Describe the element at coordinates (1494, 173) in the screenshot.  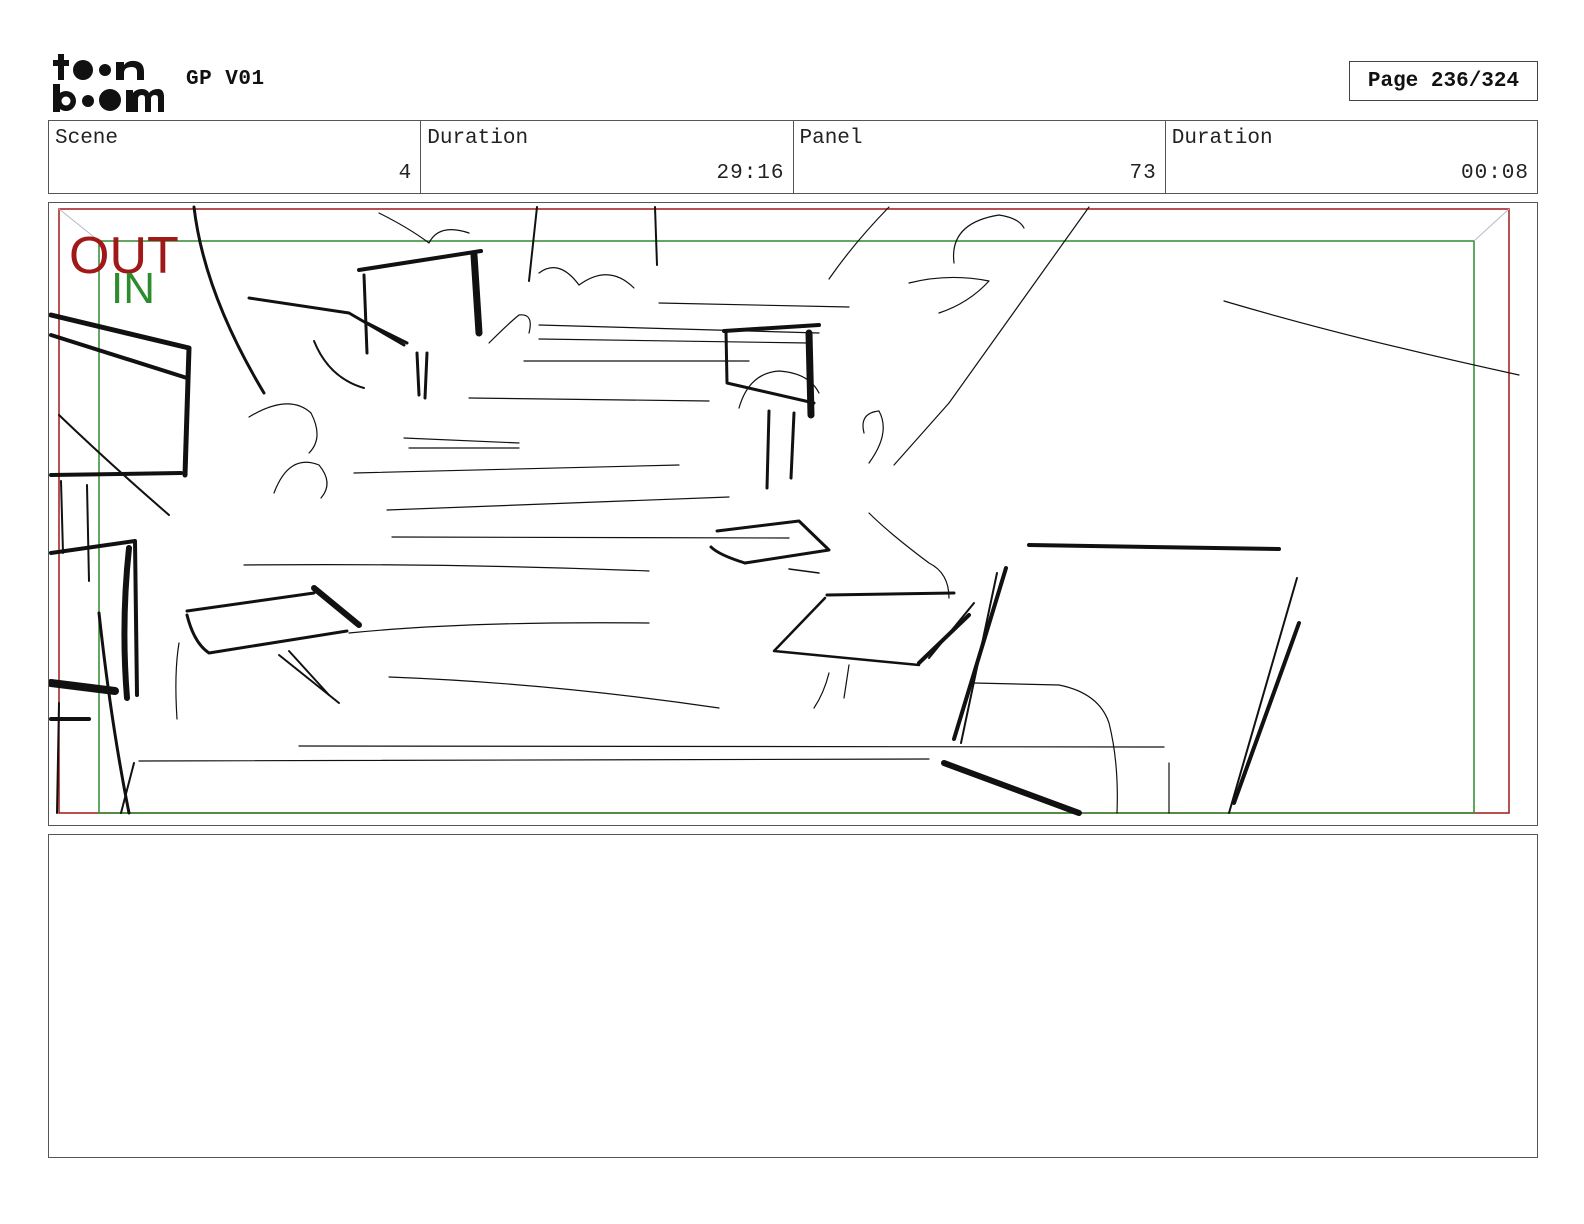
I see `panel-duration-value: 00:08` at that location.